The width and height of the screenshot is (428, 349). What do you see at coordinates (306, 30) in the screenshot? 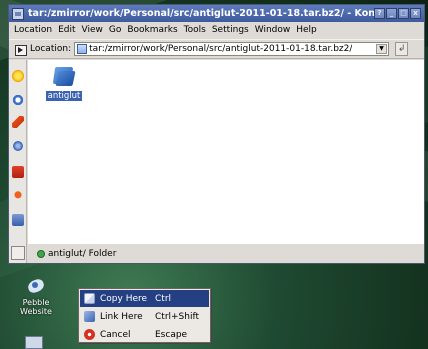
I see `menu-help: Help` at bounding box center [306, 30].